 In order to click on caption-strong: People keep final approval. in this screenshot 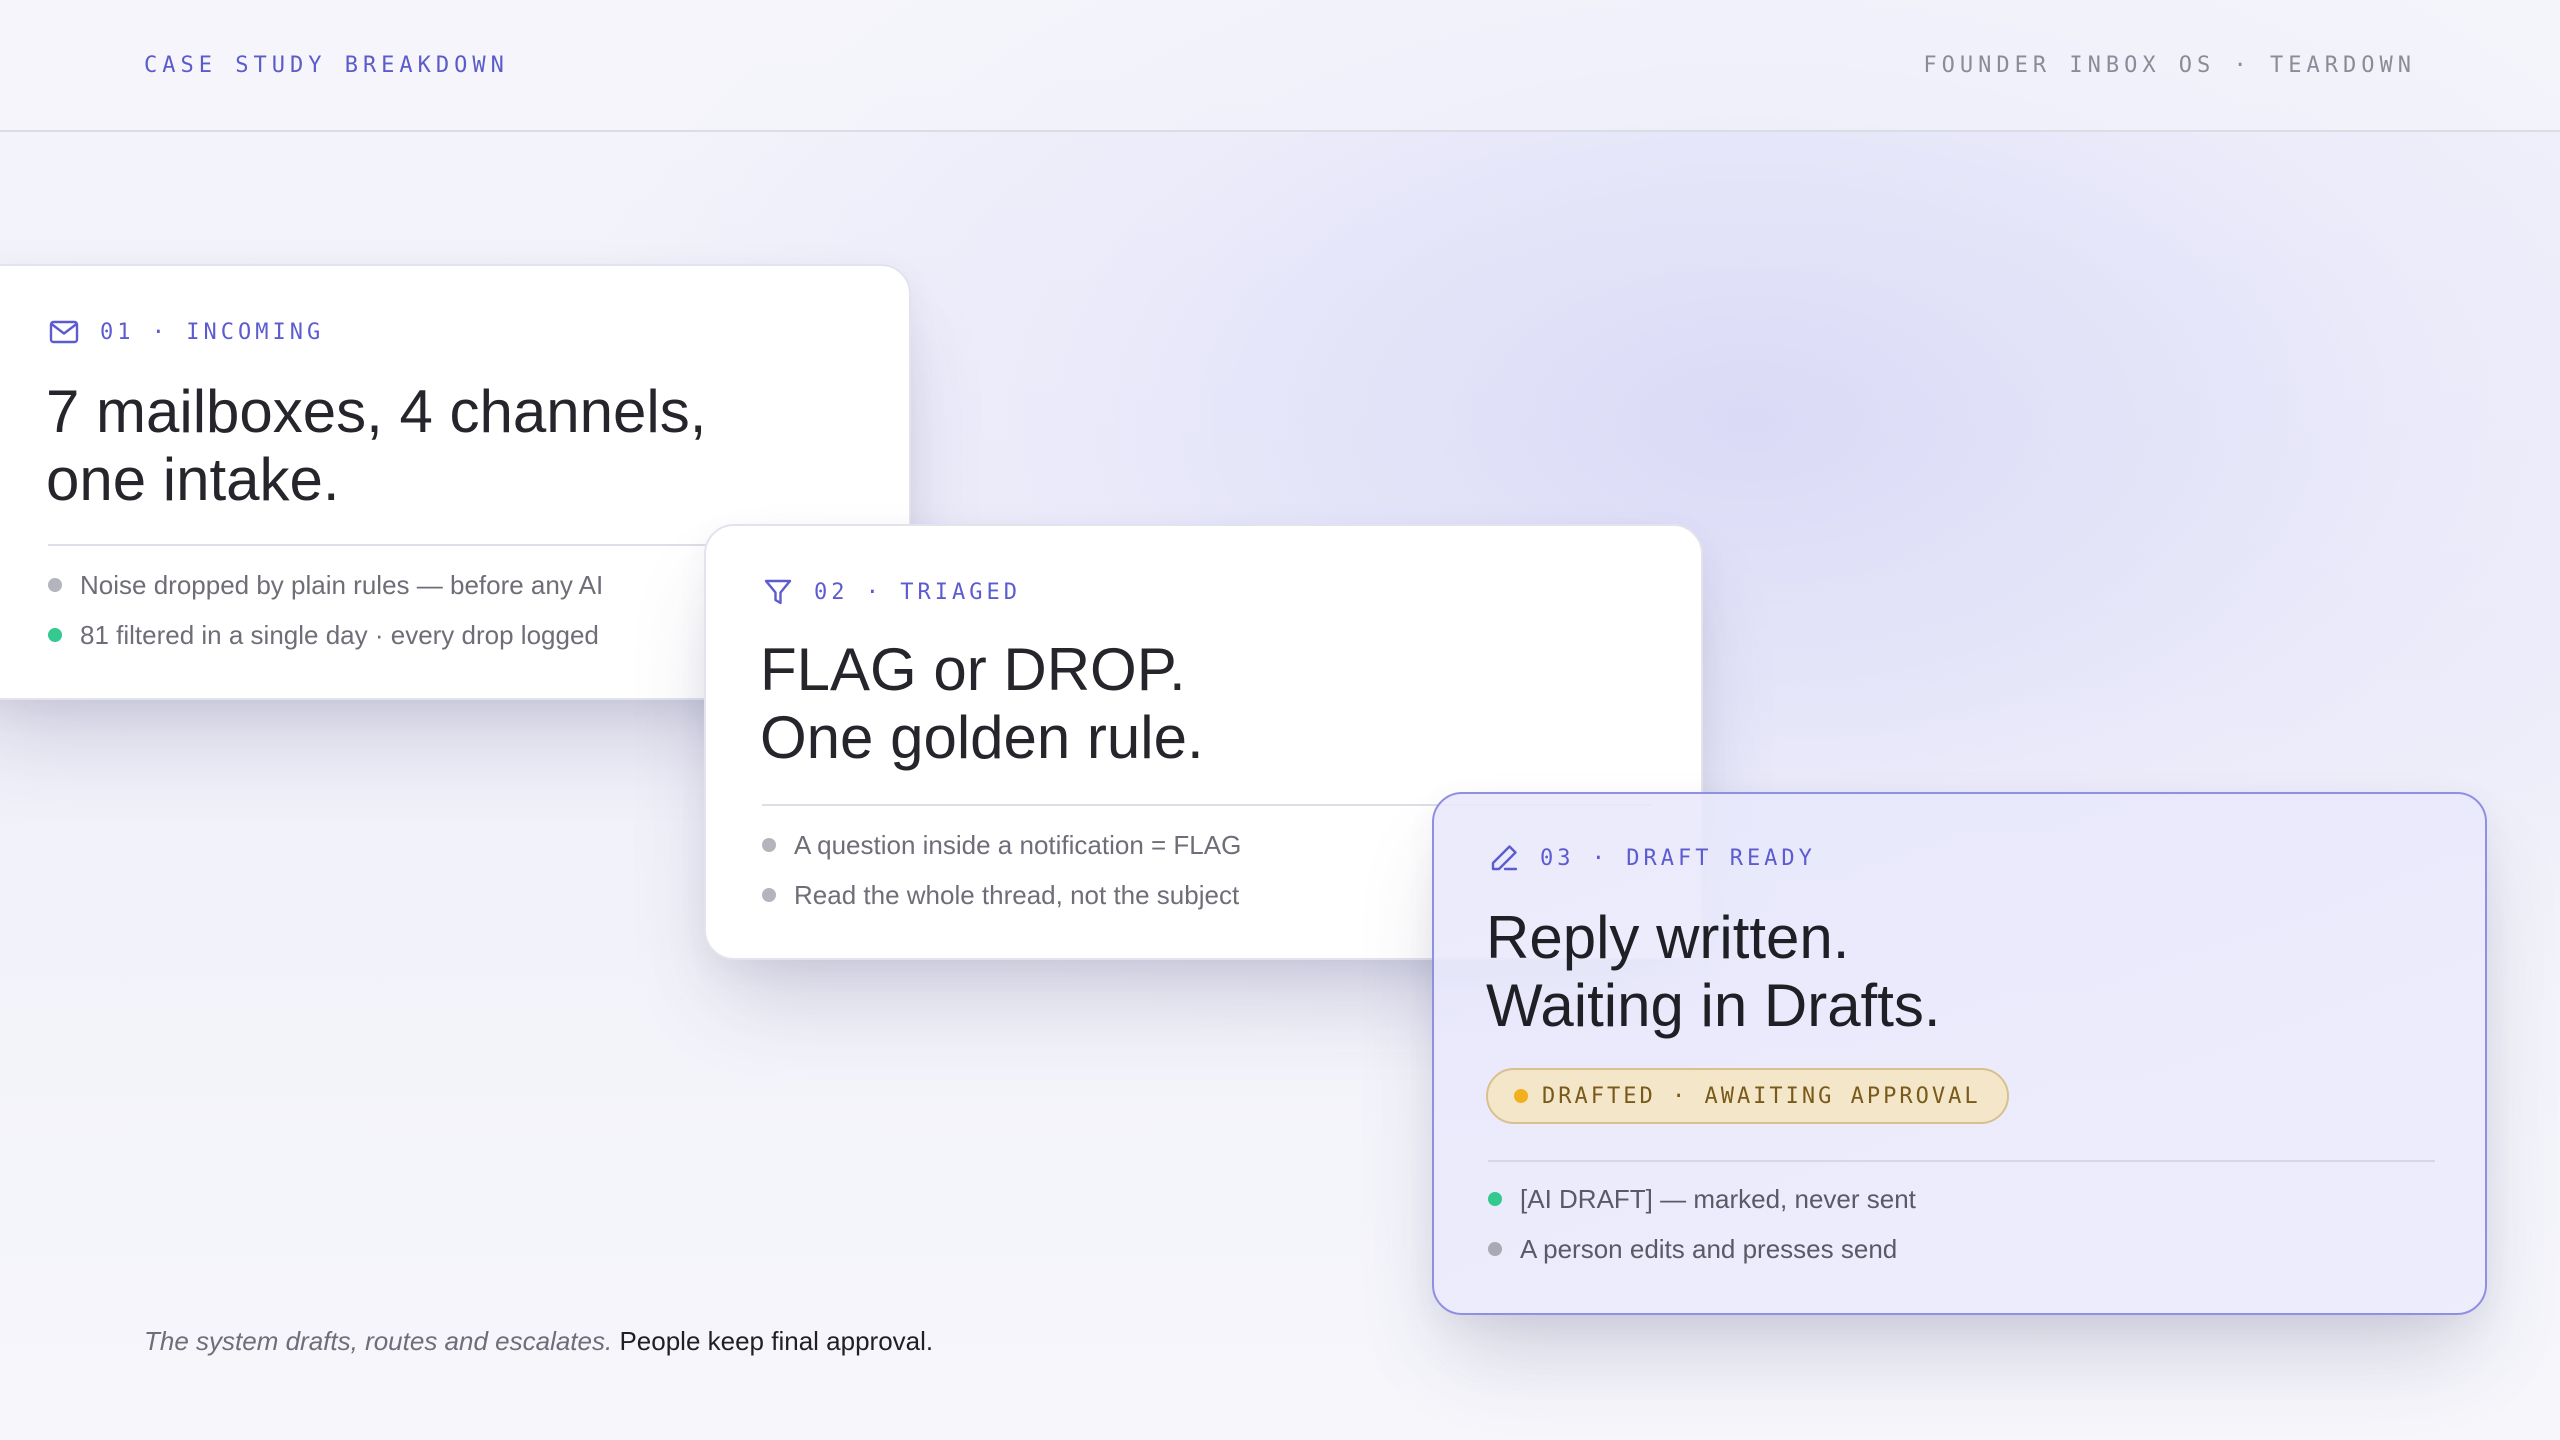, I will do `click(776, 1341)`.